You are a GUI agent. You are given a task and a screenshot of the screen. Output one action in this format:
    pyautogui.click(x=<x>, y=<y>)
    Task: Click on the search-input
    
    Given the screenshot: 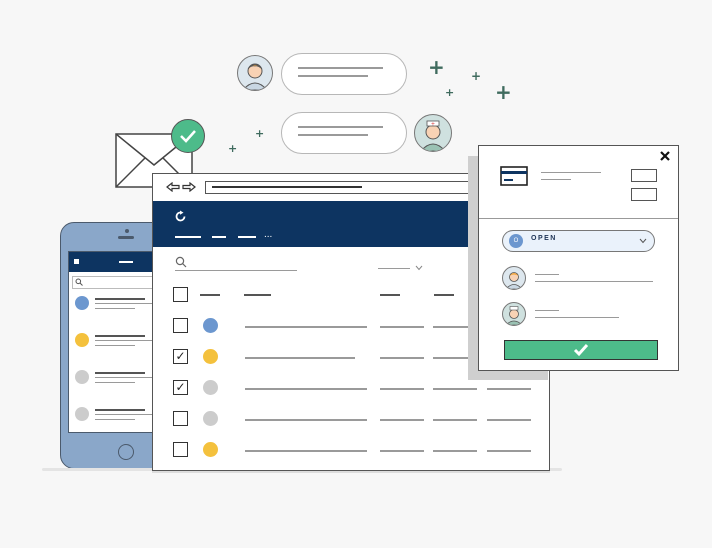 What is the action you would take?
    pyautogui.click(x=236, y=270)
    